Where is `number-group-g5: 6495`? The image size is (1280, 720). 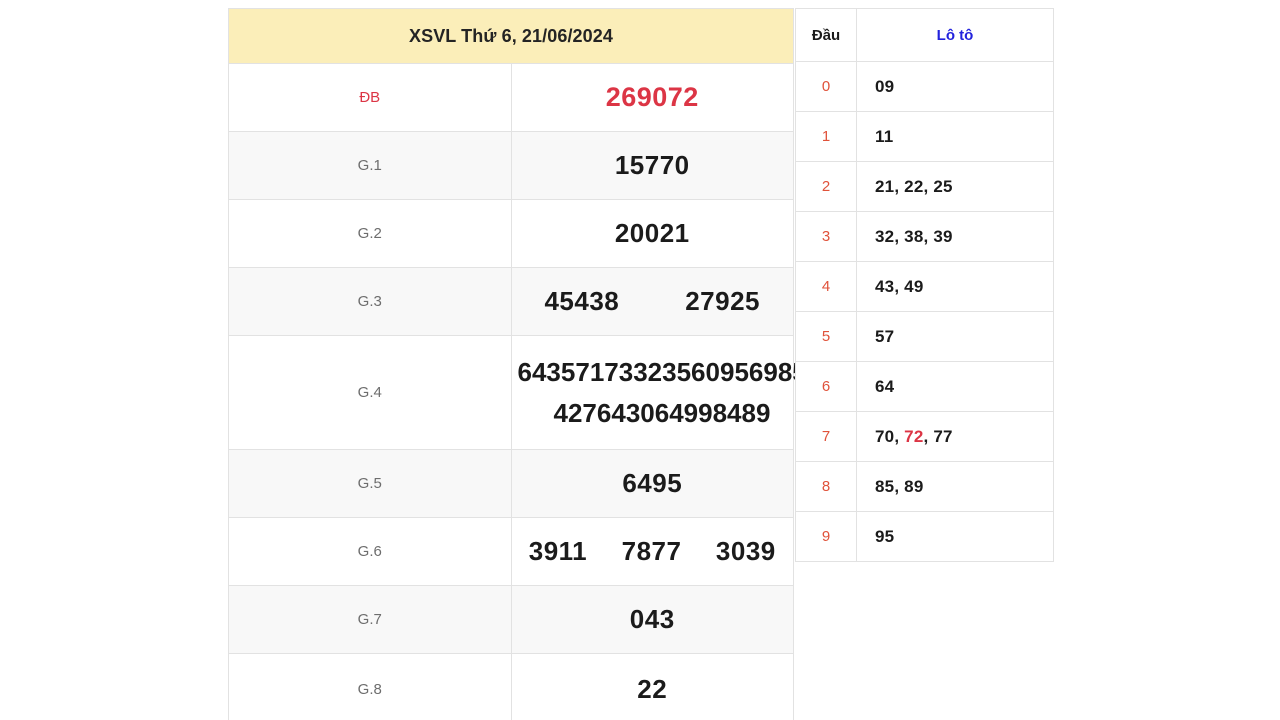
number-group-g5: 6495 is located at coordinates (653, 483).